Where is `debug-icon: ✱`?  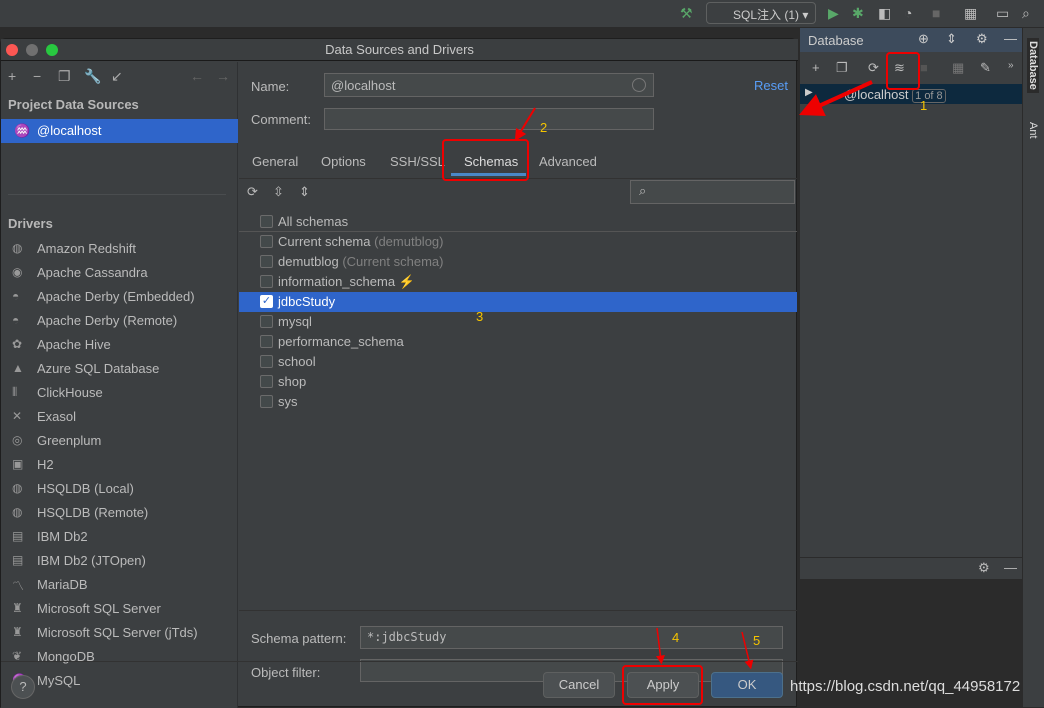 debug-icon: ✱ is located at coordinates (858, 13).